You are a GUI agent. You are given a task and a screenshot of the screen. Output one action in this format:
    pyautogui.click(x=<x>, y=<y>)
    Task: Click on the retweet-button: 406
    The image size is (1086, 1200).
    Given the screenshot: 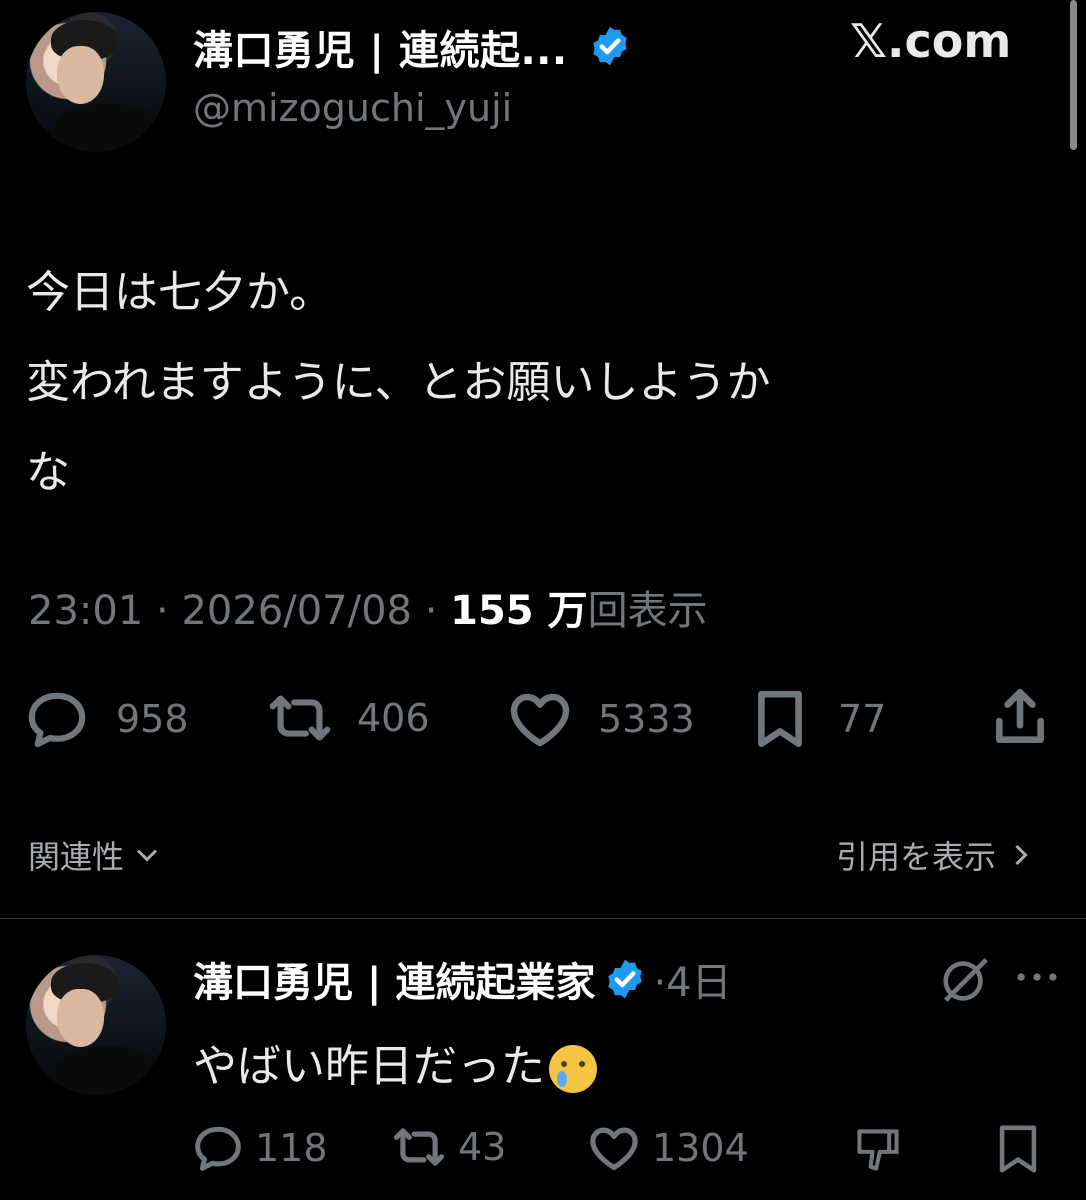 What is the action you would take?
    pyautogui.click(x=347, y=718)
    